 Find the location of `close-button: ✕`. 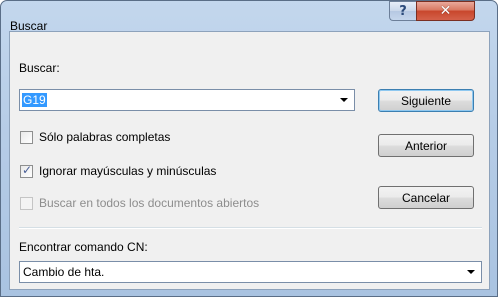

close-button: ✕ is located at coordinates (445, 11).